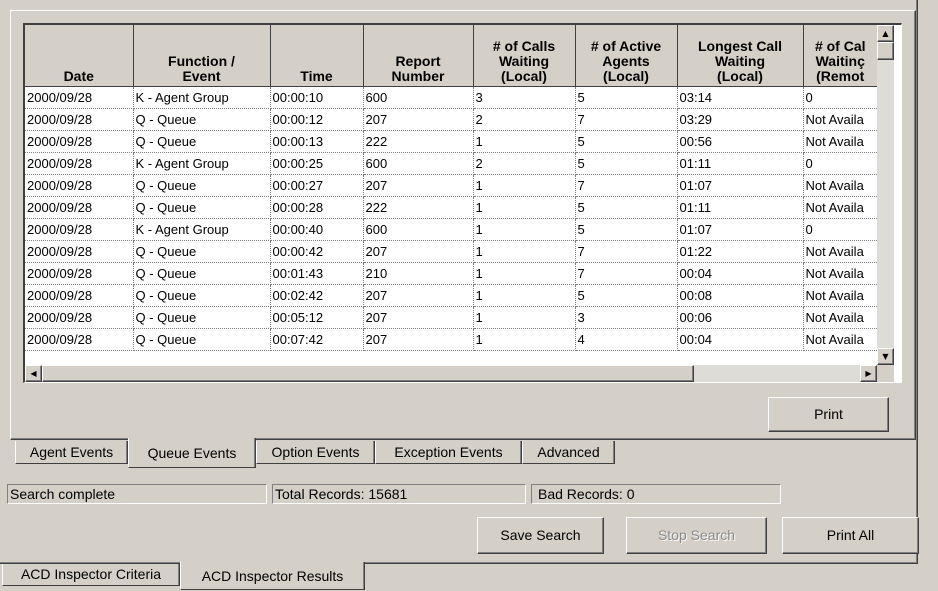 The width and height of the screenshot is (938, 591). What do you see at coordinates (368, 373) in the screenshot?
I see `horizontal-scroll-thumb` at bounding box center [368, 373].